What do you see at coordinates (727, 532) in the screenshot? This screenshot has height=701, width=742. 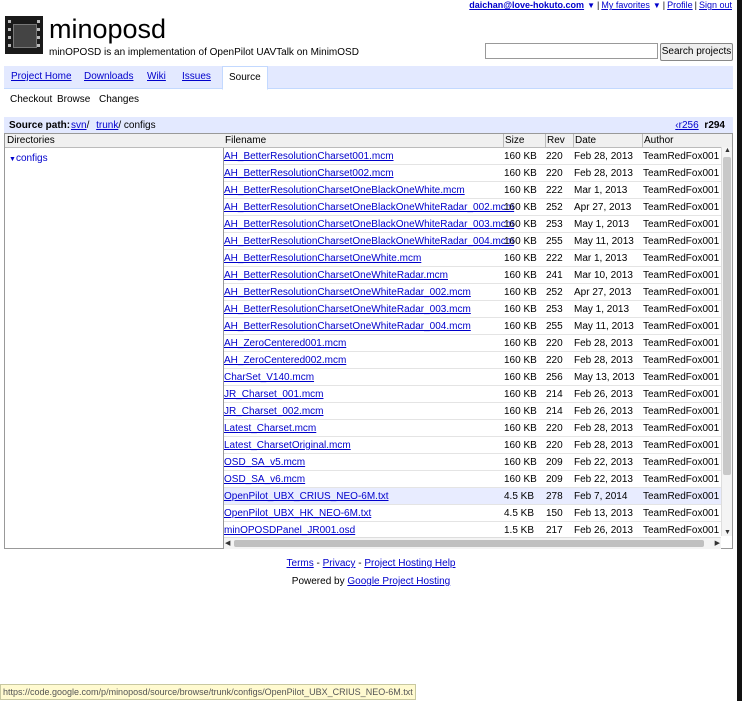 I see `scroll-down-icon: ▼` at bounding box center [727, 532].